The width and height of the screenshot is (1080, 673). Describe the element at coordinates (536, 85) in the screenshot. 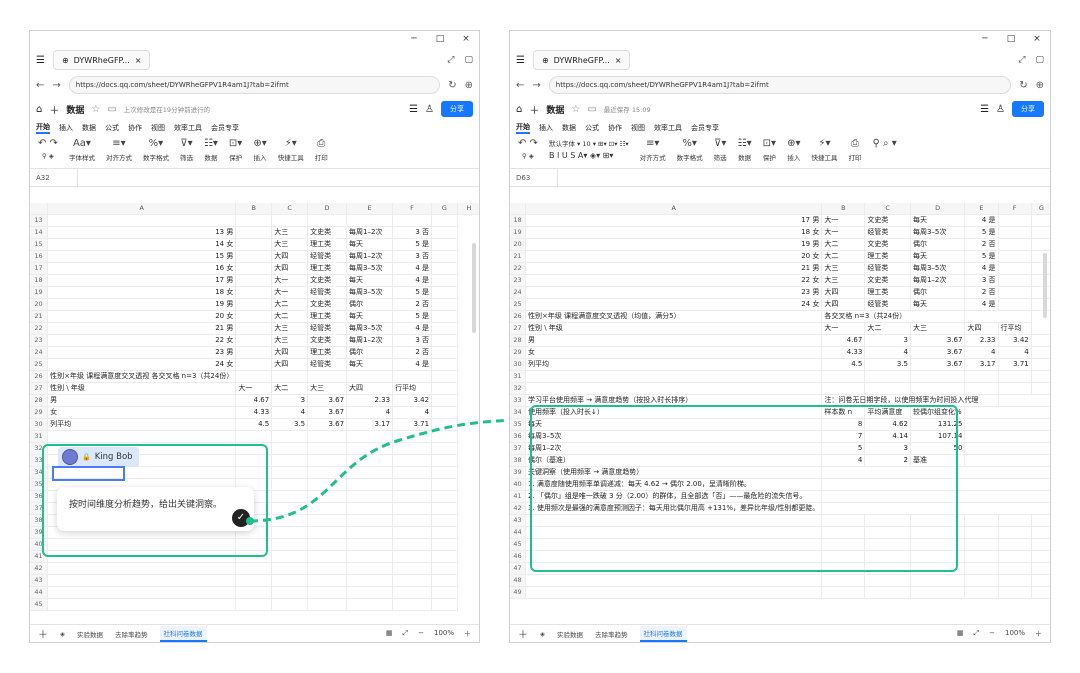

I see `forward-icon: →` at that location.